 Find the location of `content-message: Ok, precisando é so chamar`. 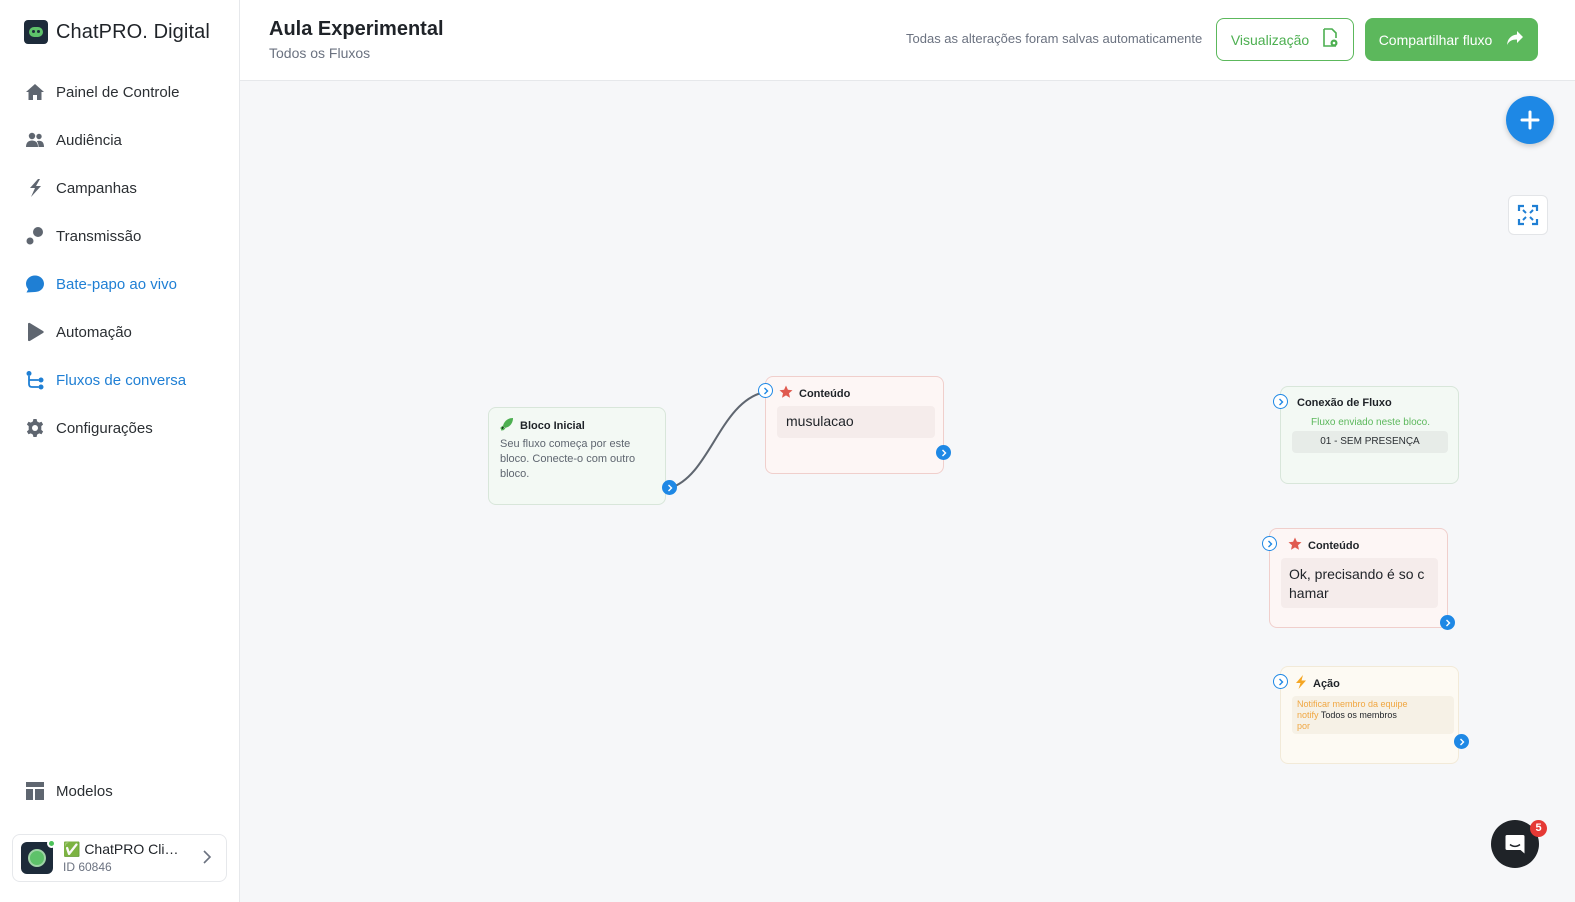

content-message: Ok, precisando é so chamar is located at coordinates (1359, 583).